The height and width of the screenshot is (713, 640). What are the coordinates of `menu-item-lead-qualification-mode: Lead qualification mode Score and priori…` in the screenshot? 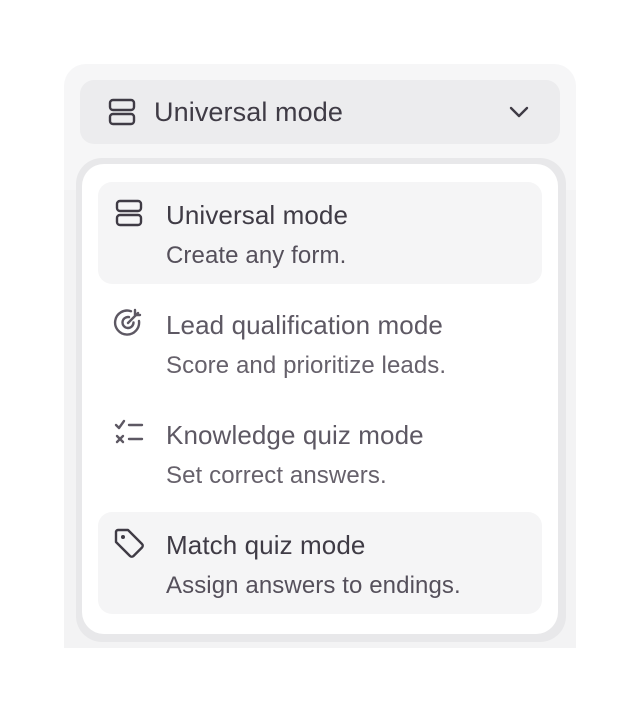 It's located at (320, 343).